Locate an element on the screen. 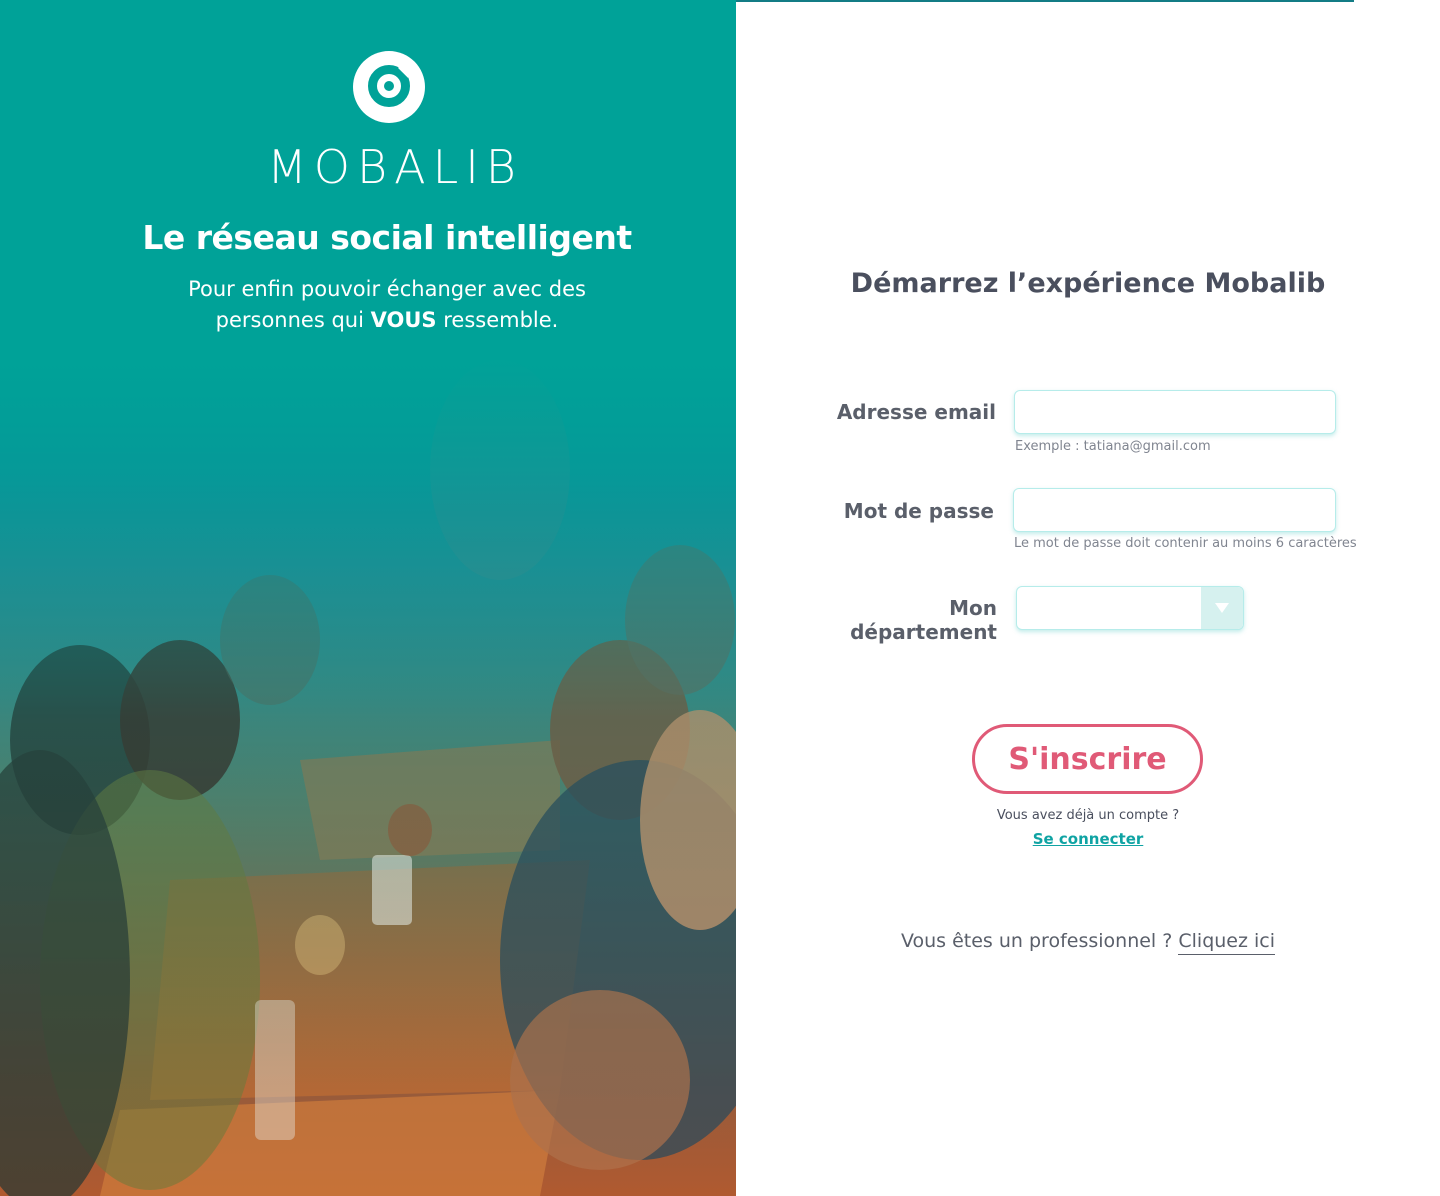 The image size is (1440, 1196). login-link: Se connecter is located at coordinates (1088, 839).